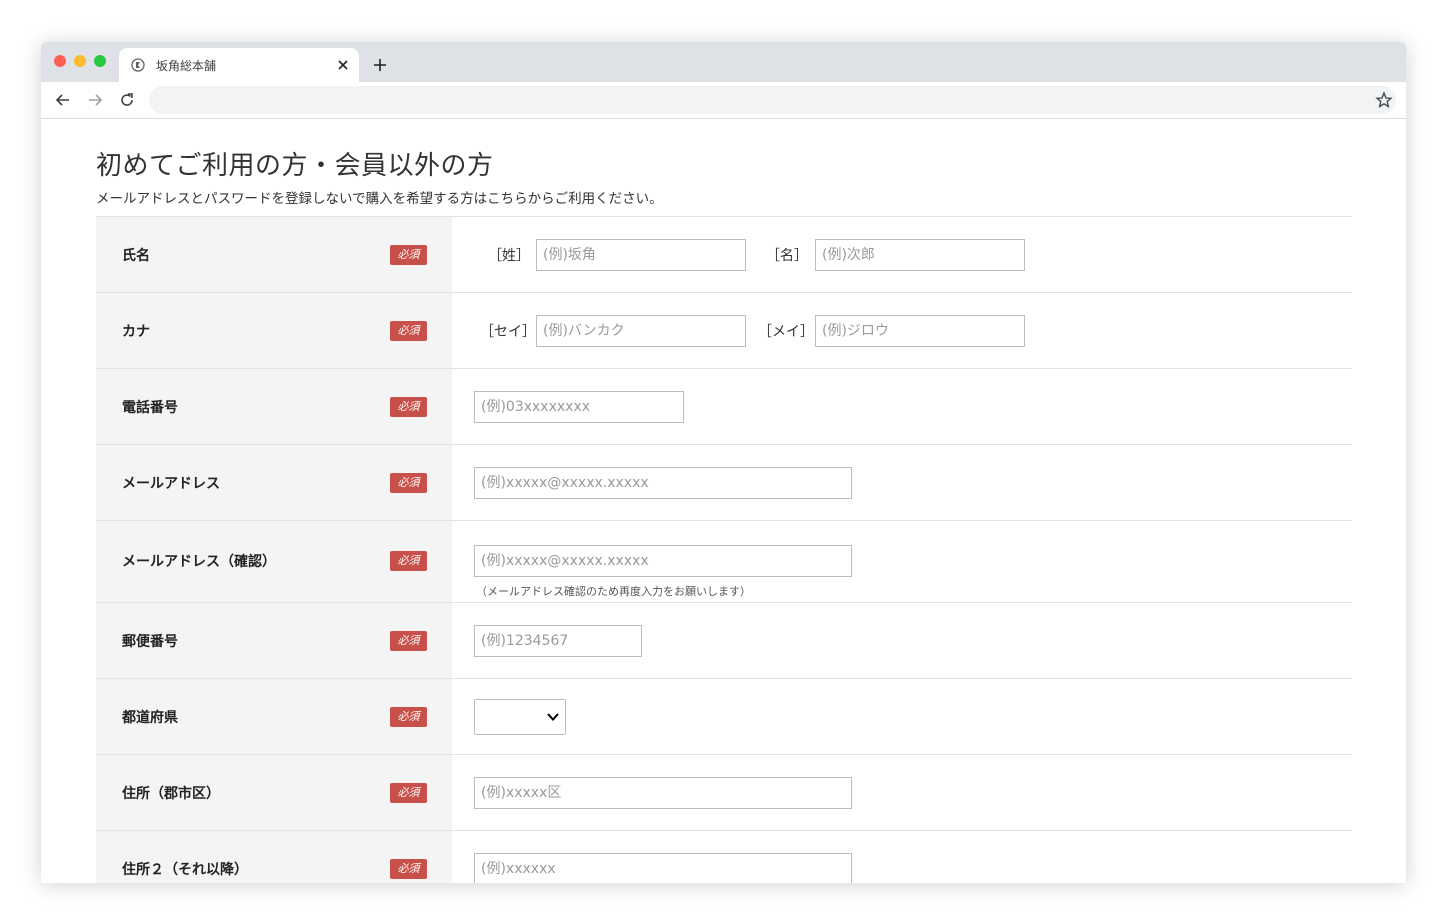 Image resolution: width=1447 pixels, height=924 pixels. I want to click on close-window-button, so click(60, 61).